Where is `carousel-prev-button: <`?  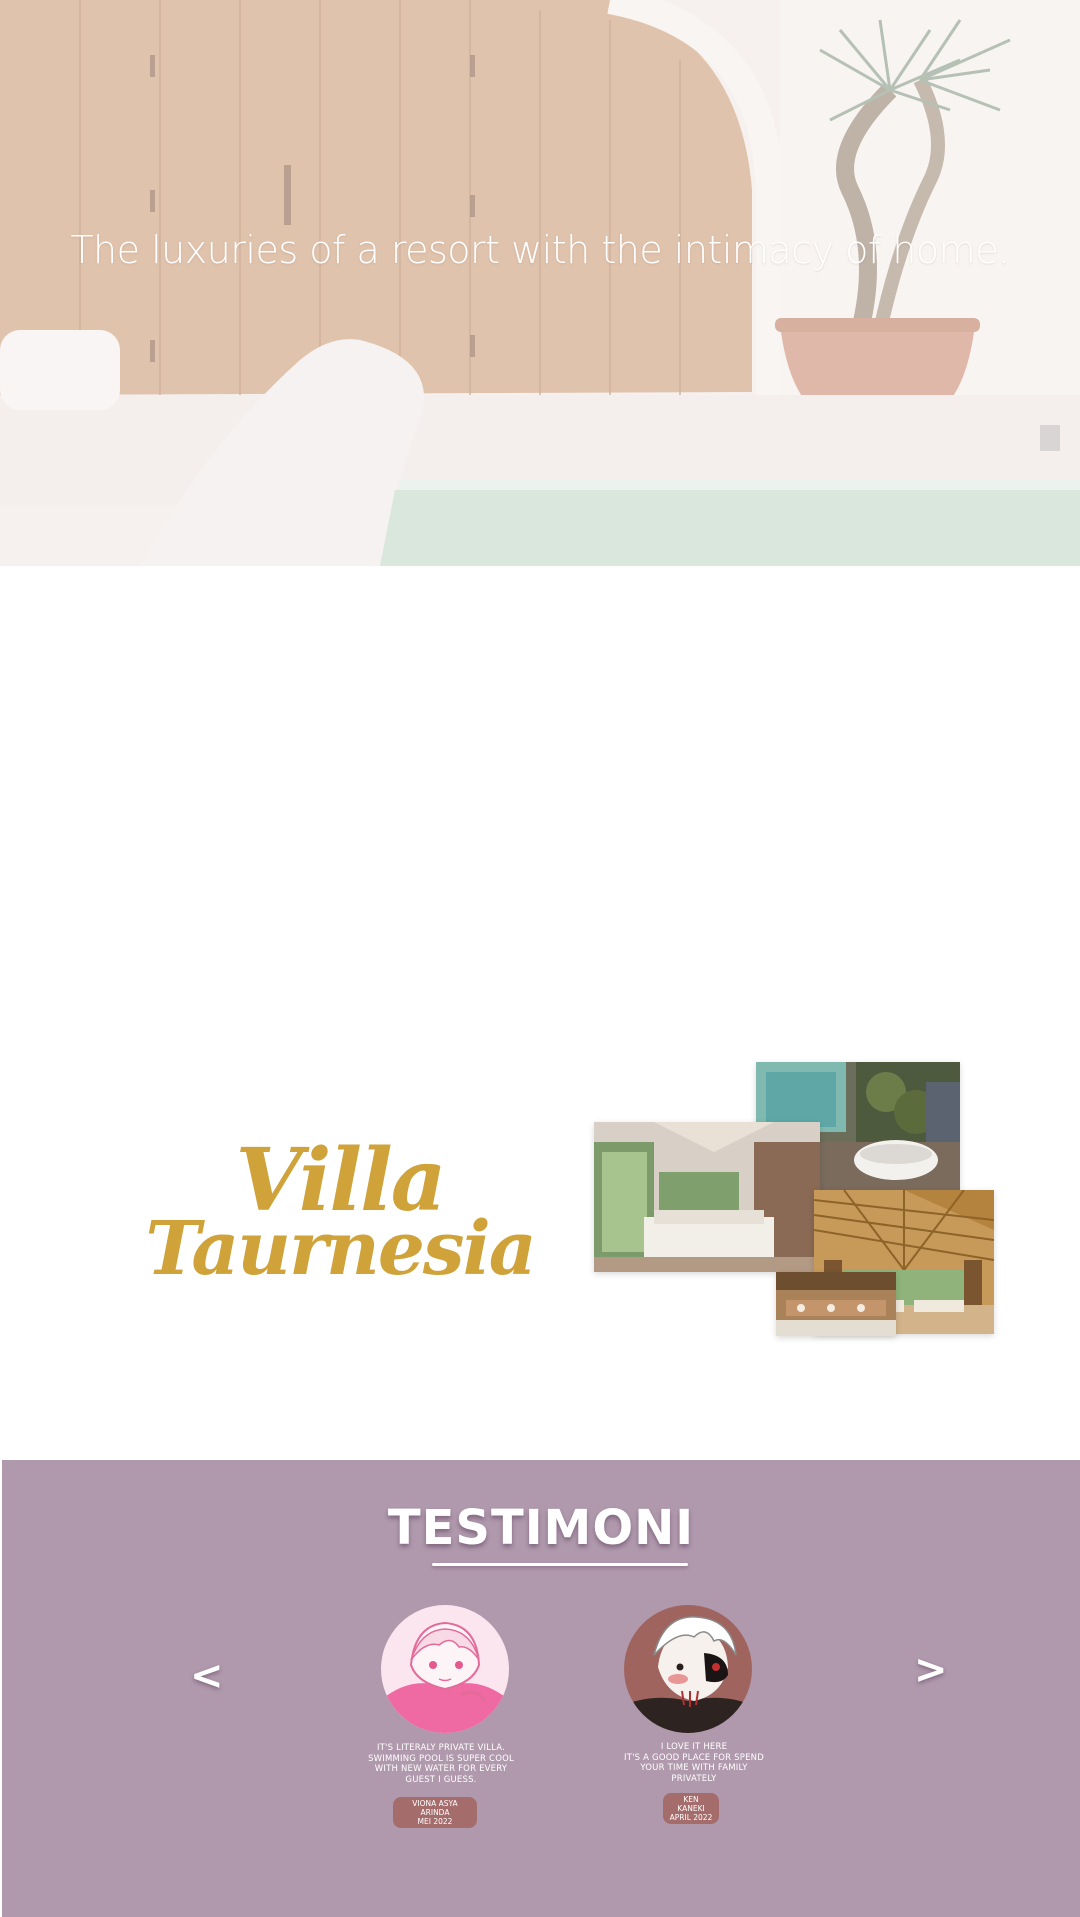
carousel-prev-button: < is located at coordinates (207, 1676).